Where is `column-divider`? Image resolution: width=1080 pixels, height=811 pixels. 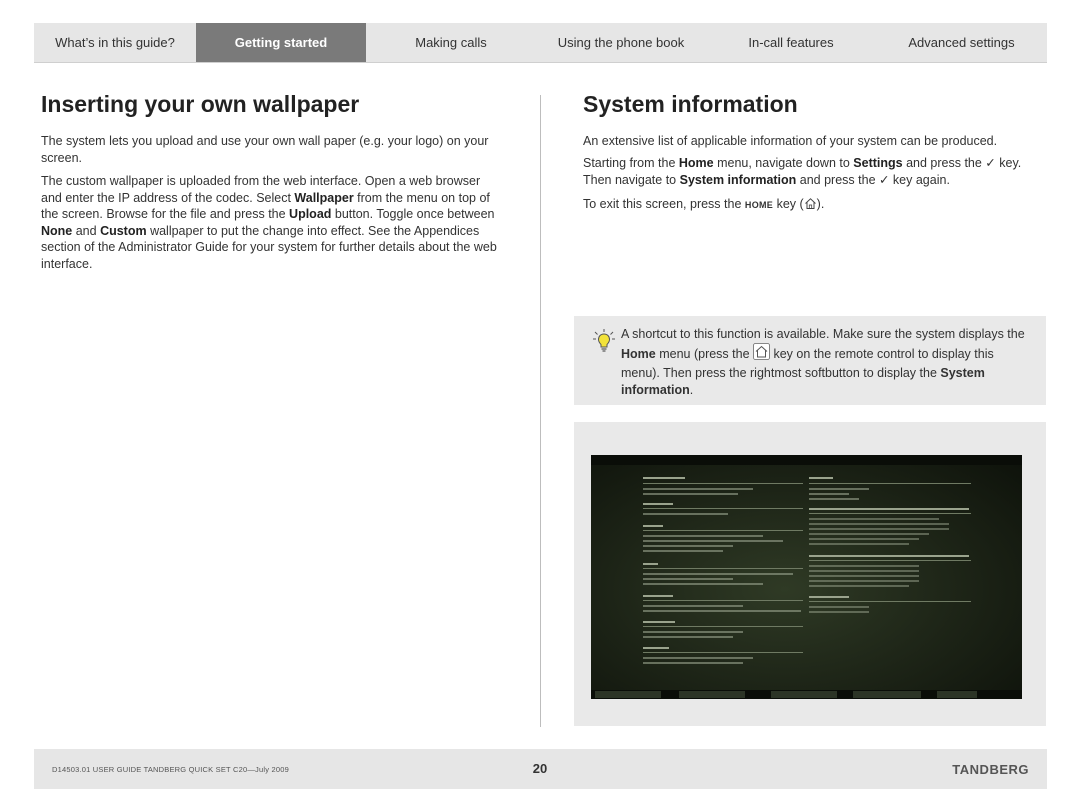 column-divider is located at coordinates (540, 411).